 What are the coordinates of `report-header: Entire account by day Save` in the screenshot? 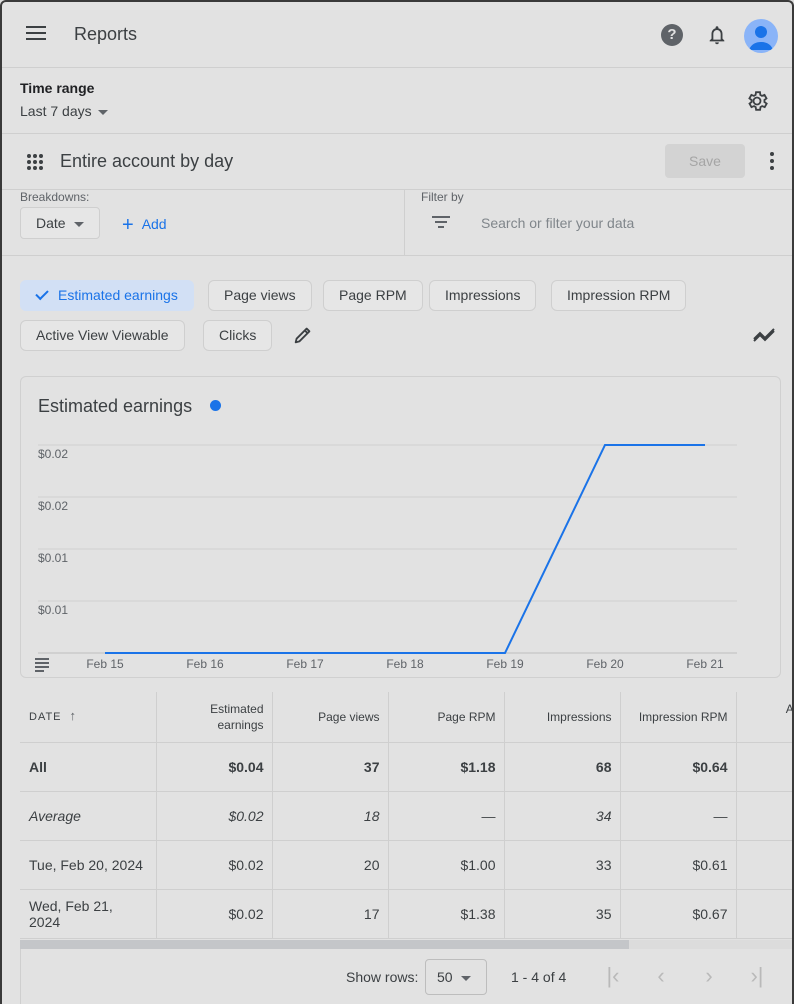 It's located at (397, 162).